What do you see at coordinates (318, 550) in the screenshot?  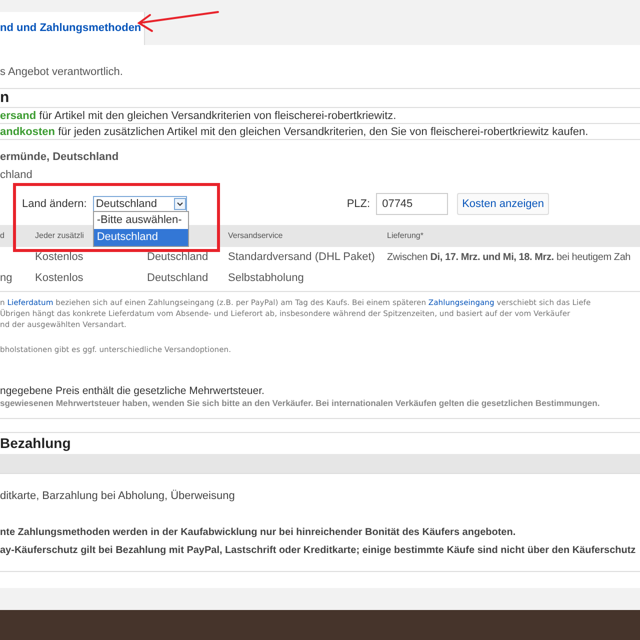 I see `payment-note: ay-Käuferschutz gilt bei Bezahlung mit PayPal, Lastschrift oder Kreditkarte; einige bestimmte Käufe sind nicht über den Käuferschutz` at bounding box center [318, 550].